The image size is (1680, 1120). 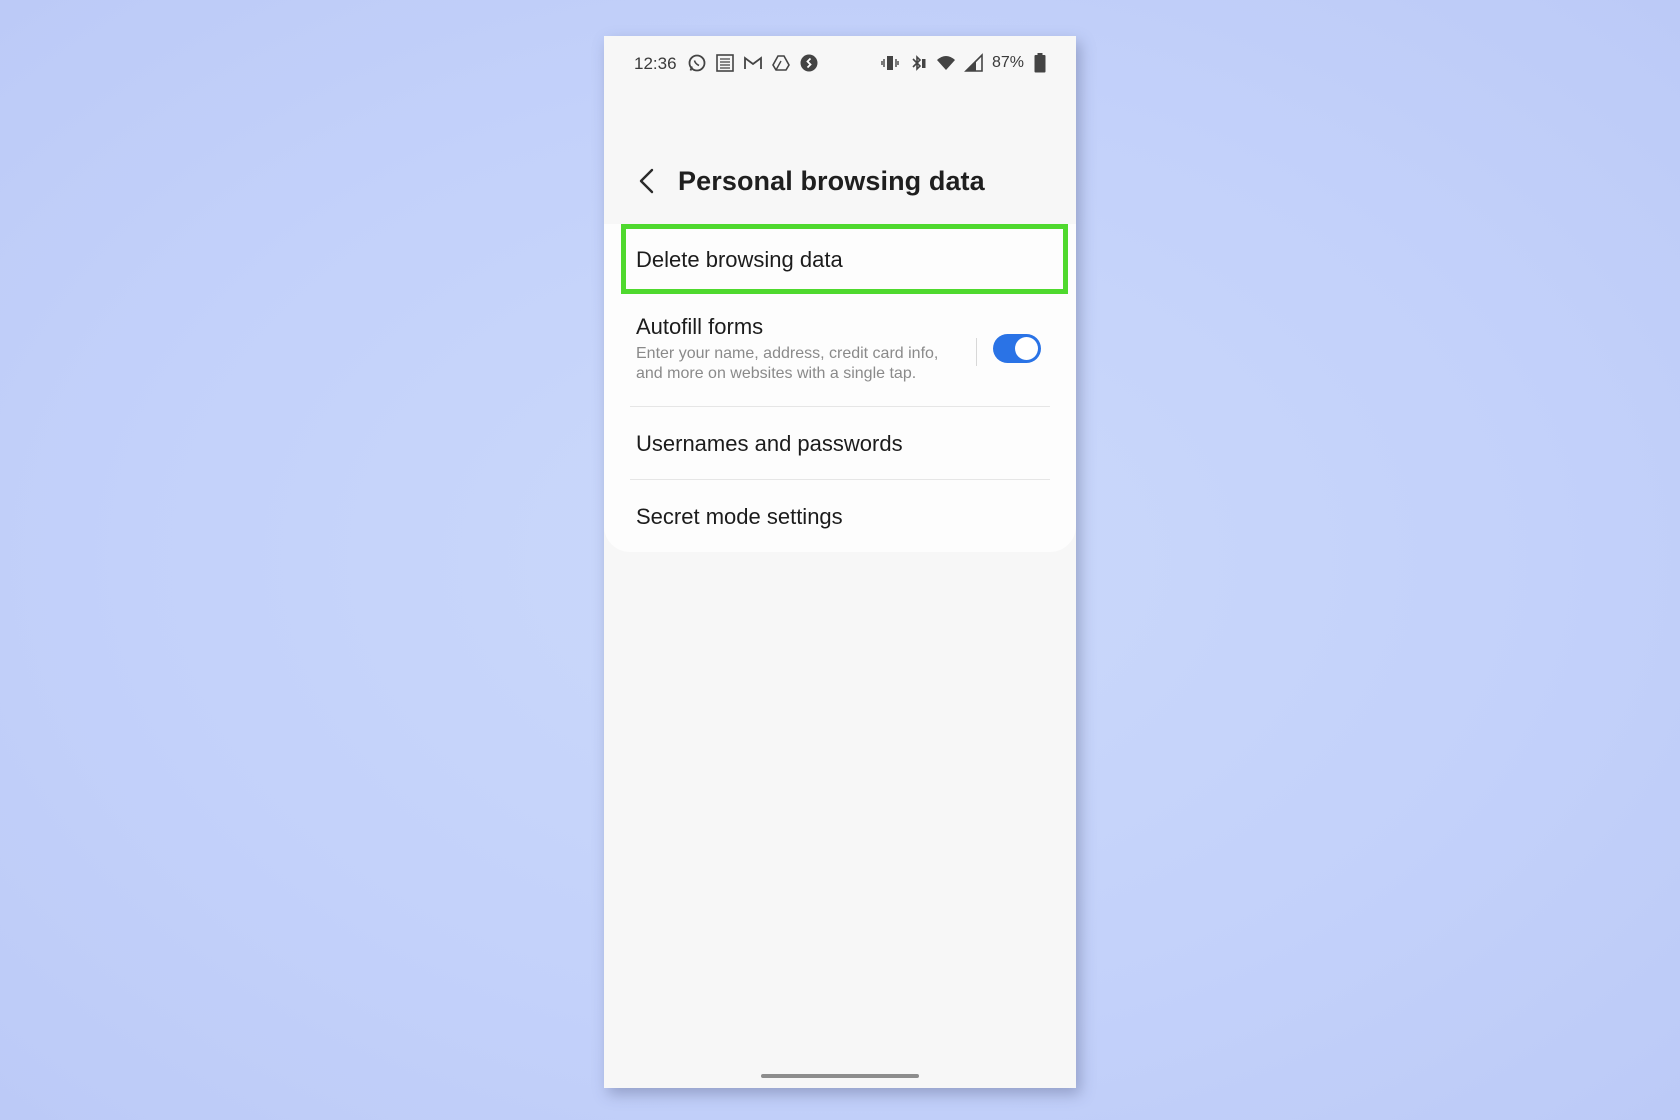 I want to click on secret-mode-settings-item: Secret mode settings, so click(x=840, y=516).